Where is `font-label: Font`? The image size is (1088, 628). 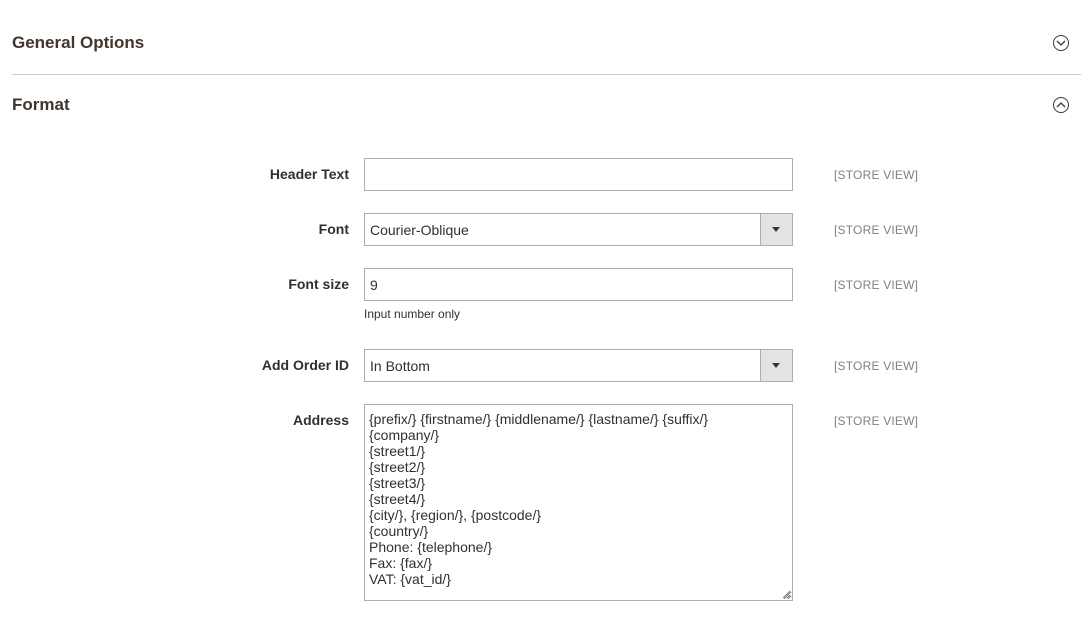
font-label: Font is located at coordinates (333, 229).